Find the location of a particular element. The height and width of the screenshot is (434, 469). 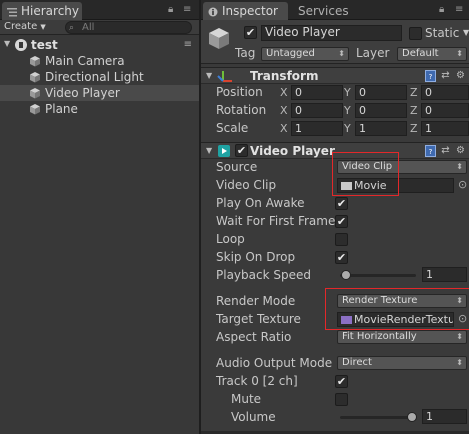

mute-checkbox is located at coordinates (341, 399).